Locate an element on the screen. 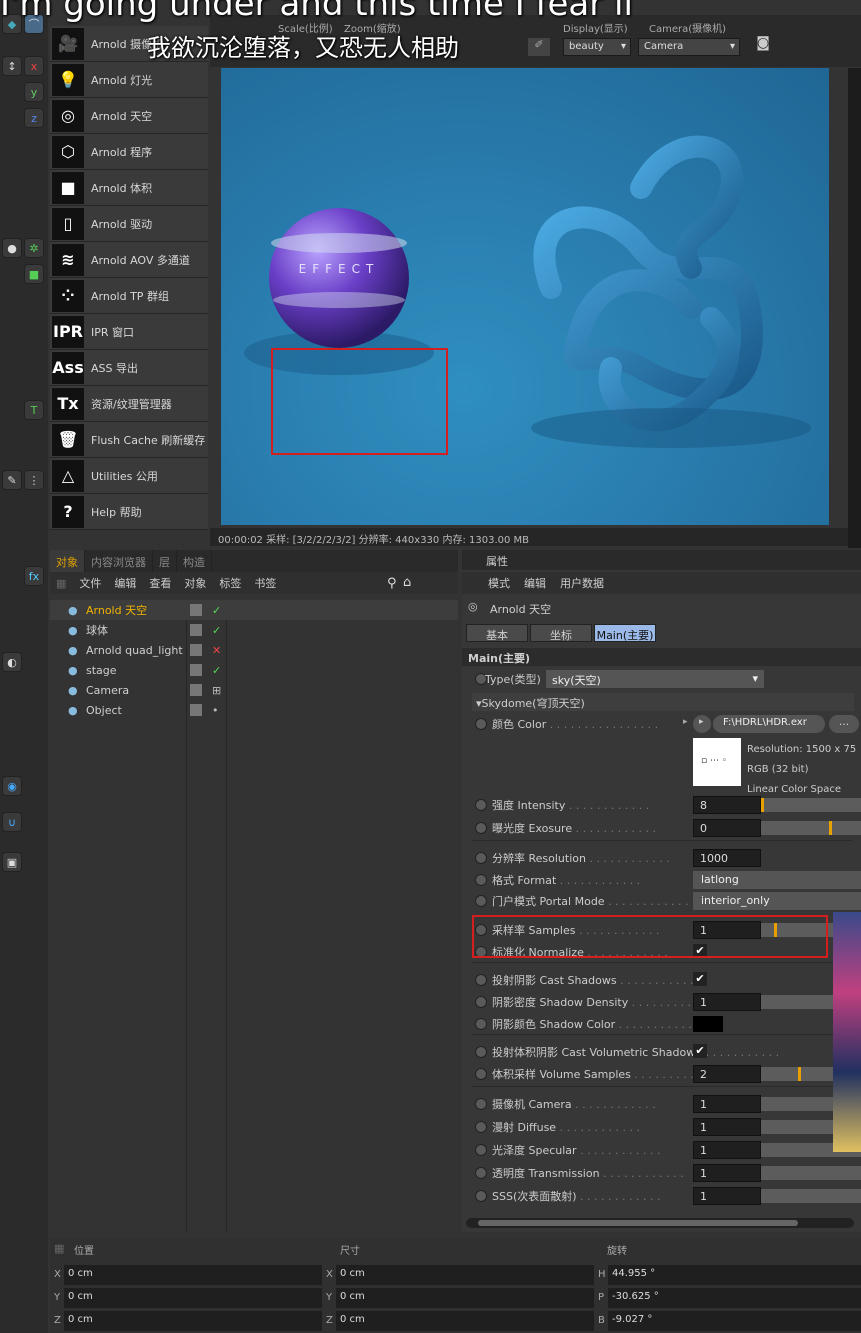 This screenshot has width=861, height=1333. gear-icon: ✲ is located at coordinates (34, 248).